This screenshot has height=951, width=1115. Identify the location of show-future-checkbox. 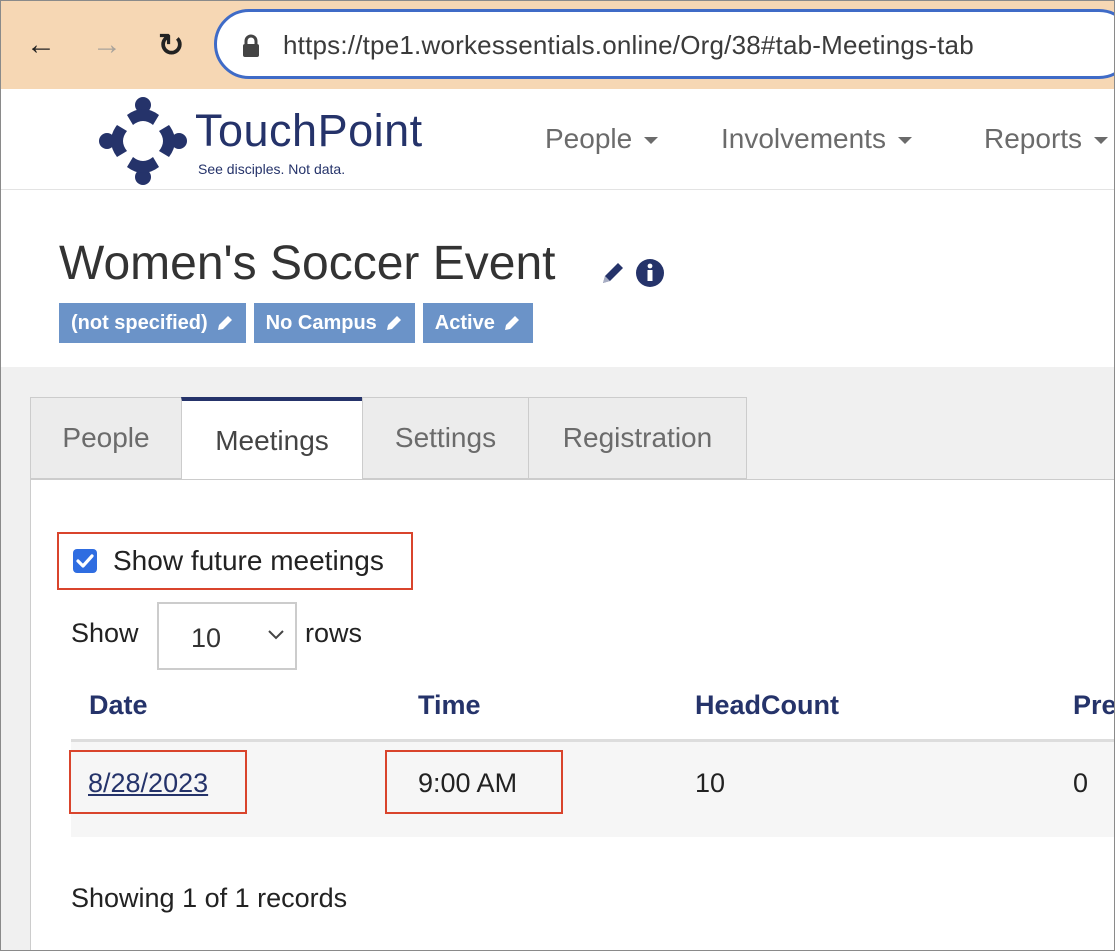
(85, 561).